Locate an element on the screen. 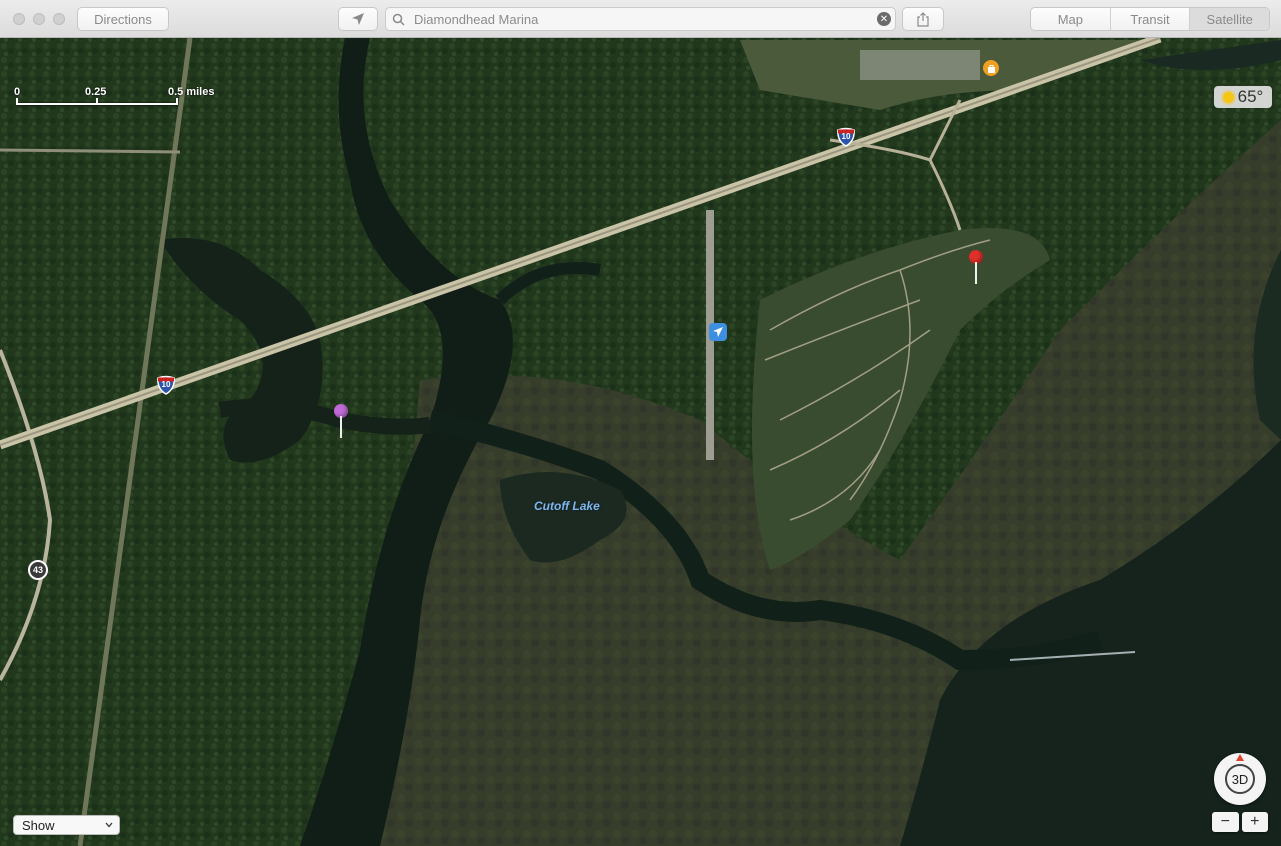 Image resolution: width=1281 pixels, height=846 pixels. interstate-10-shield-upper: 10 is located at coordinates (846, 137).